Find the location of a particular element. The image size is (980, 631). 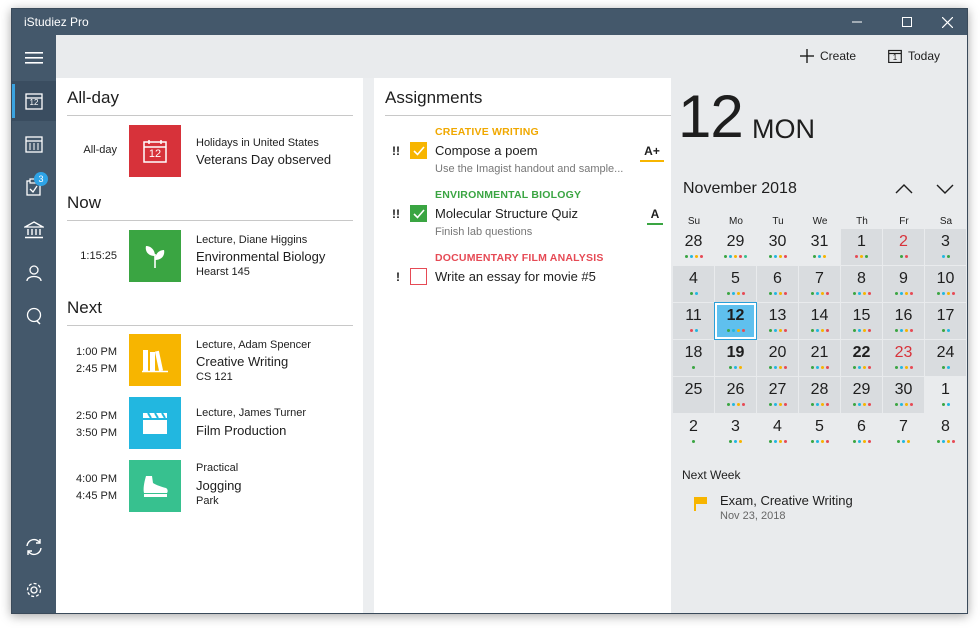

calendar-day-number: 6 is located at coordinates (777, 278).